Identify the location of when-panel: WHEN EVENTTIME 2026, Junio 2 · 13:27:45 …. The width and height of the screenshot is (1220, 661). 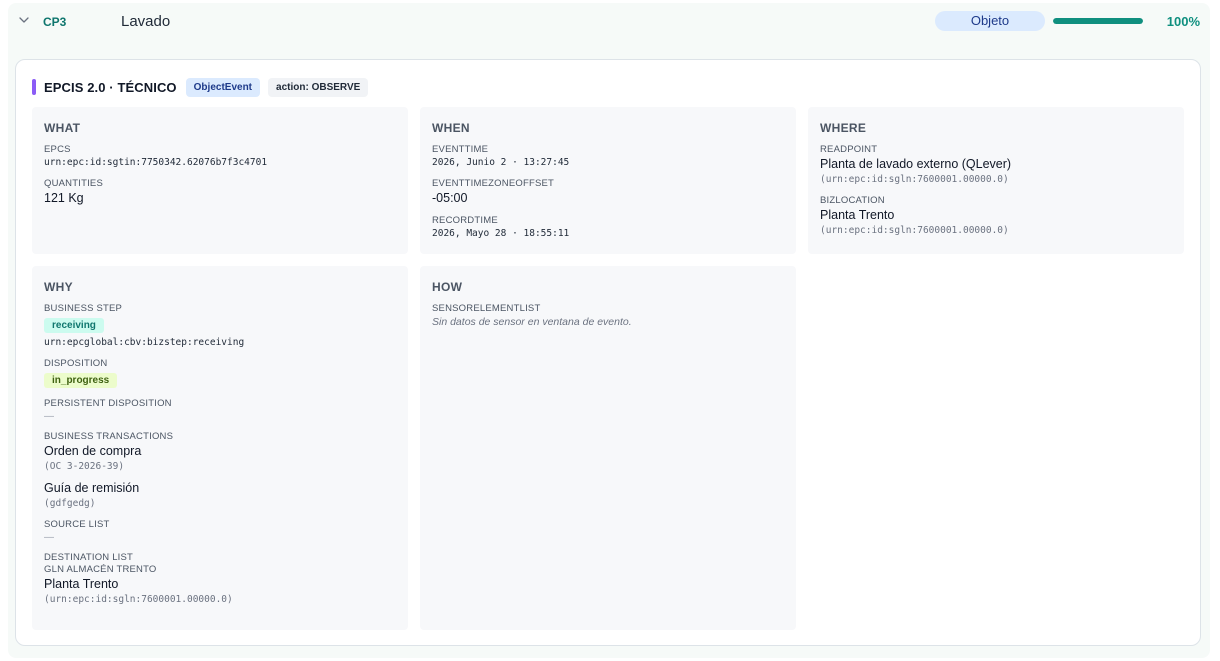
(608, 180).